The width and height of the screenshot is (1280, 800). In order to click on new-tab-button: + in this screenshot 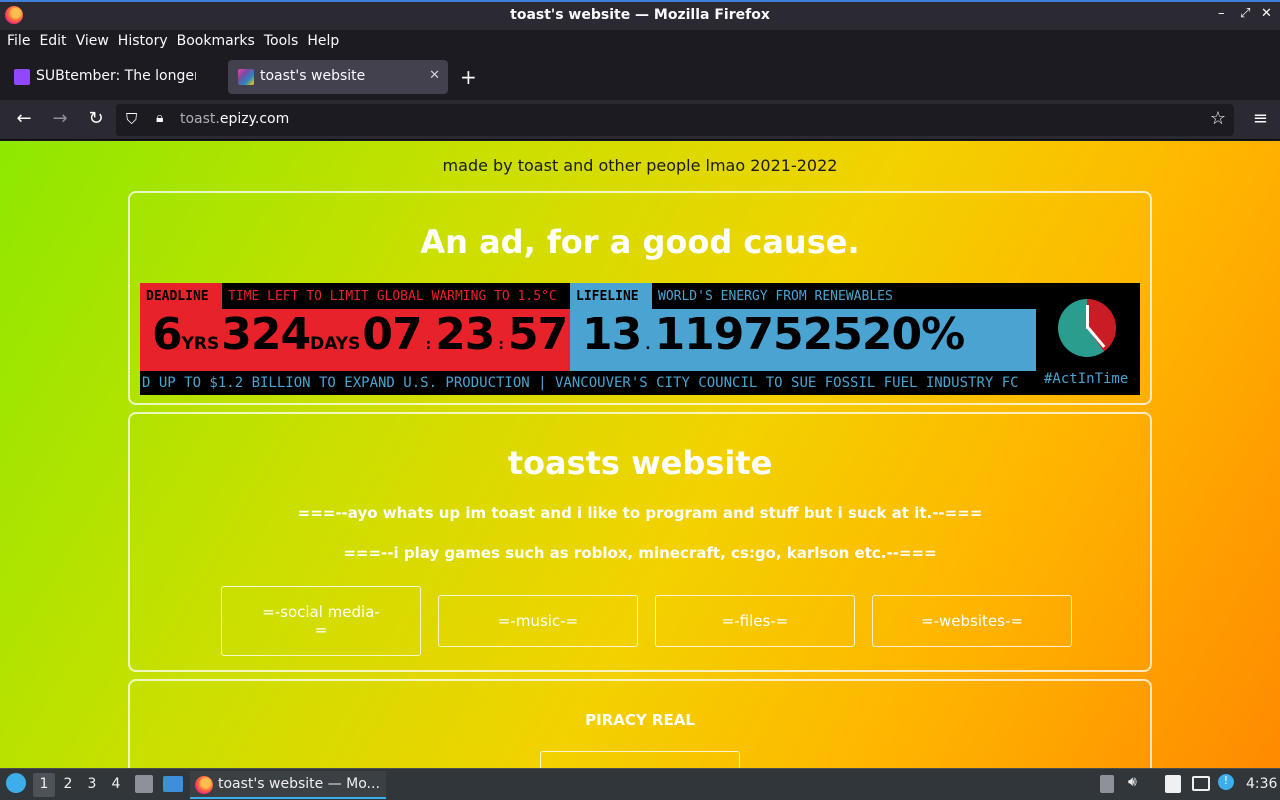, I will do `click(468, 77)`.